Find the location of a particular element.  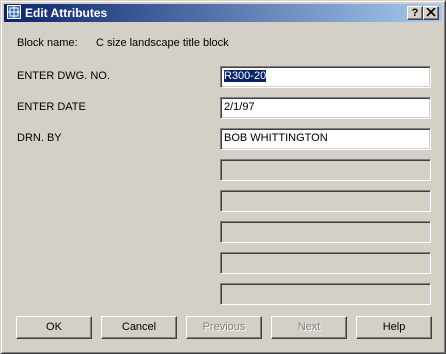

ok-button: OK is located at coordinates (54, 327).